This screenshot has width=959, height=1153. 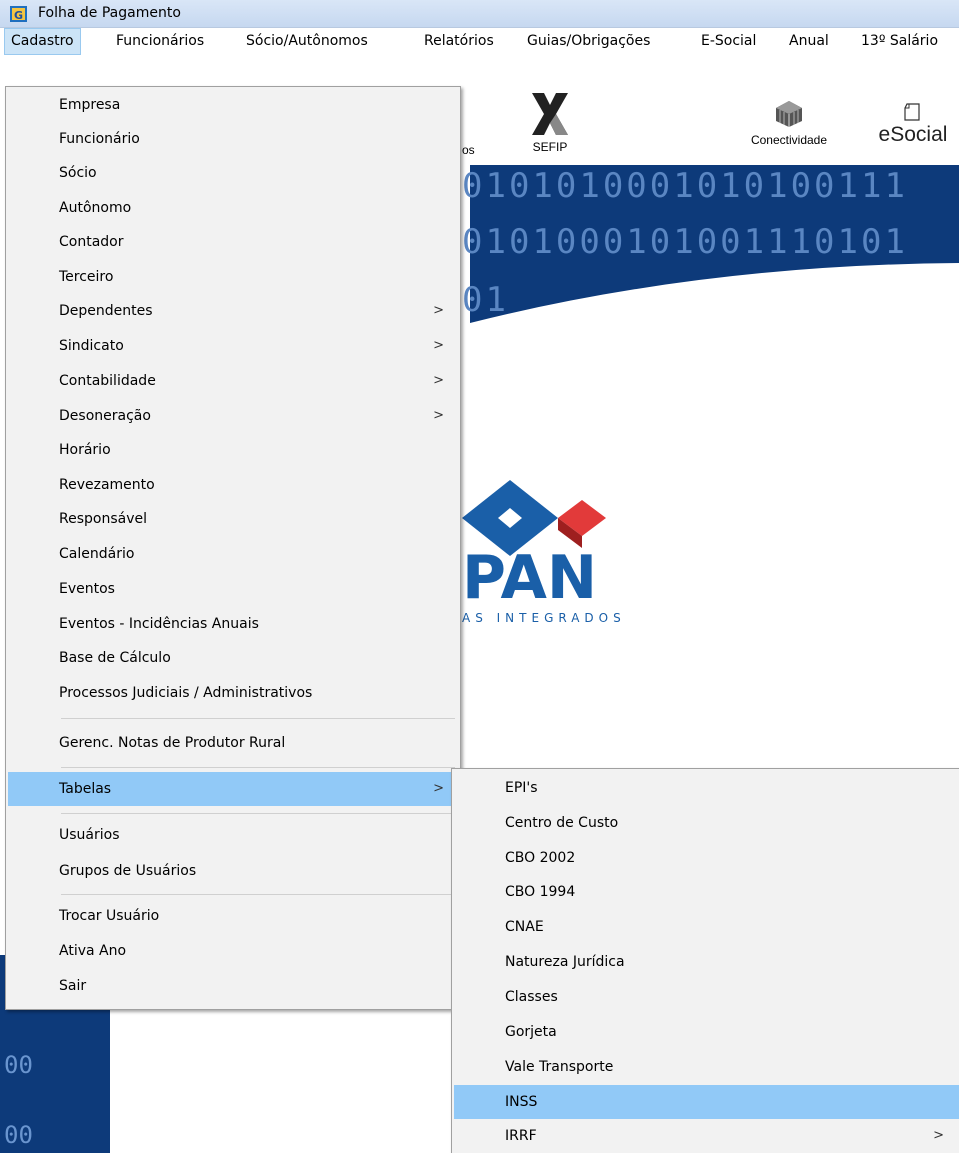 What do you see at coordinates (233, 743) in the screenshot?
I see `menu-item-gerenc-notas-produtor-rural: Gerenc. Notas de Produtor Rural` at bounding box center [233, 743].